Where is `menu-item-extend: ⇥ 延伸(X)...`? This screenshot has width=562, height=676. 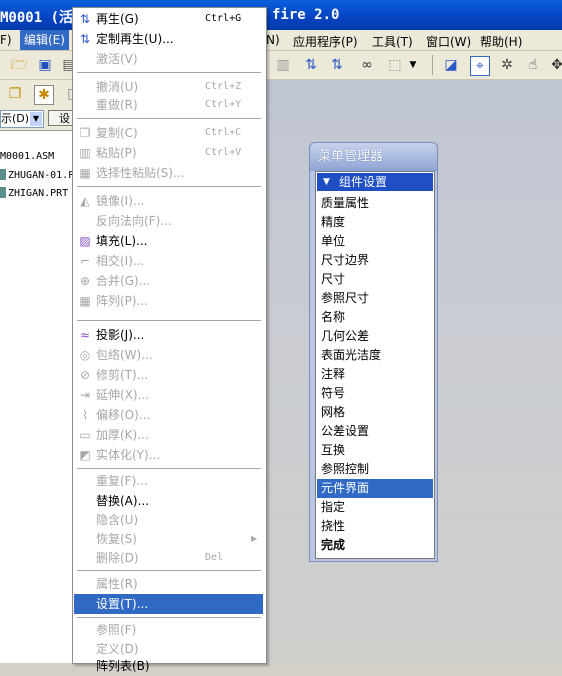 menu-item-extend: ⇥ 延伸(X)... is located at coordinates (168, 395).